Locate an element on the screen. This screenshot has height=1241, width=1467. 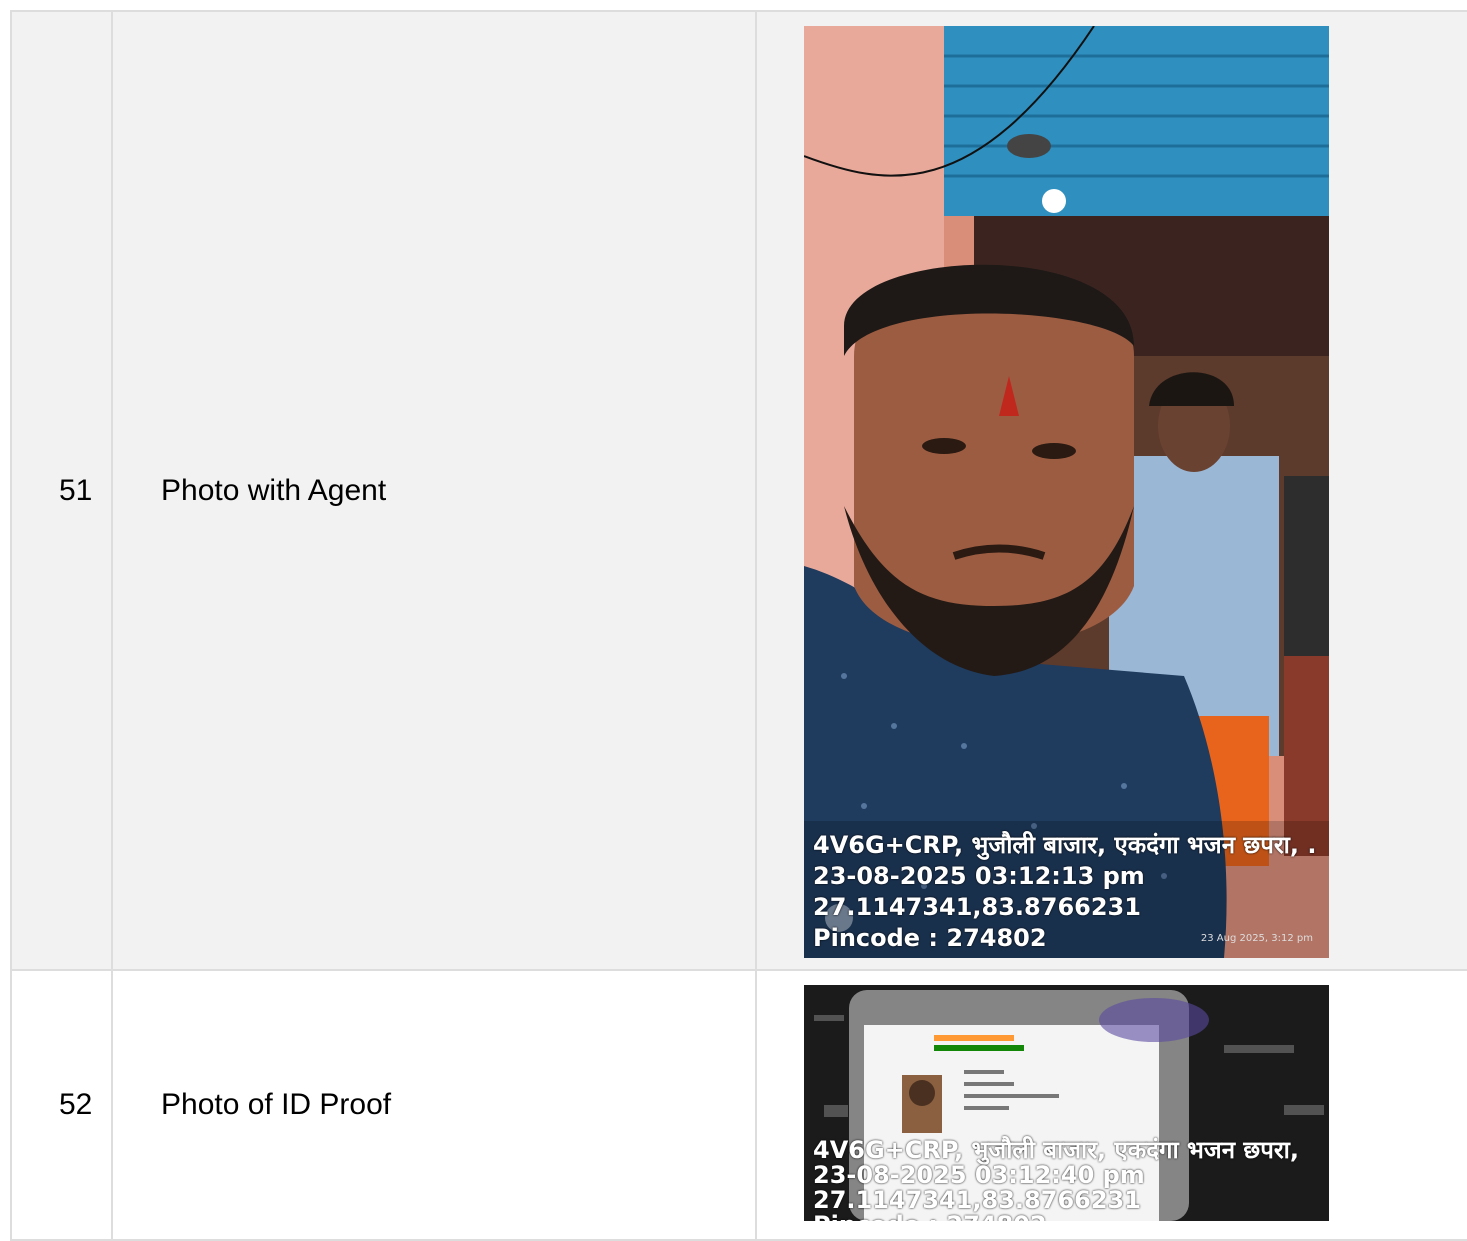
geo-timestamp: 23-08-2025 03:12:13 pm is located at coordinates (979, 875).